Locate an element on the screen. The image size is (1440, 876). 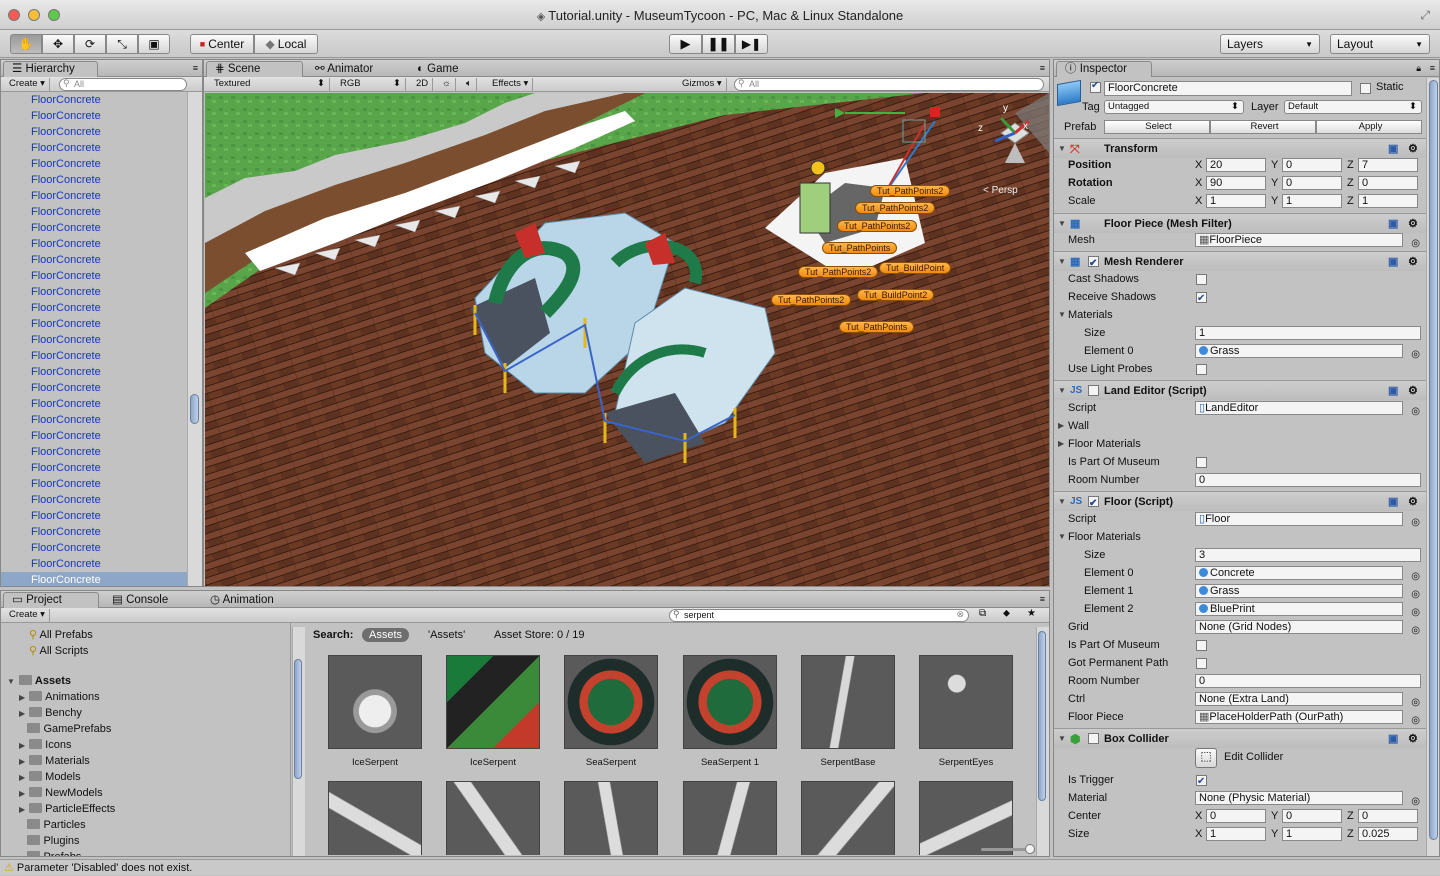
collider-center-z-field: 0 is located at coordinates (1388, 816).